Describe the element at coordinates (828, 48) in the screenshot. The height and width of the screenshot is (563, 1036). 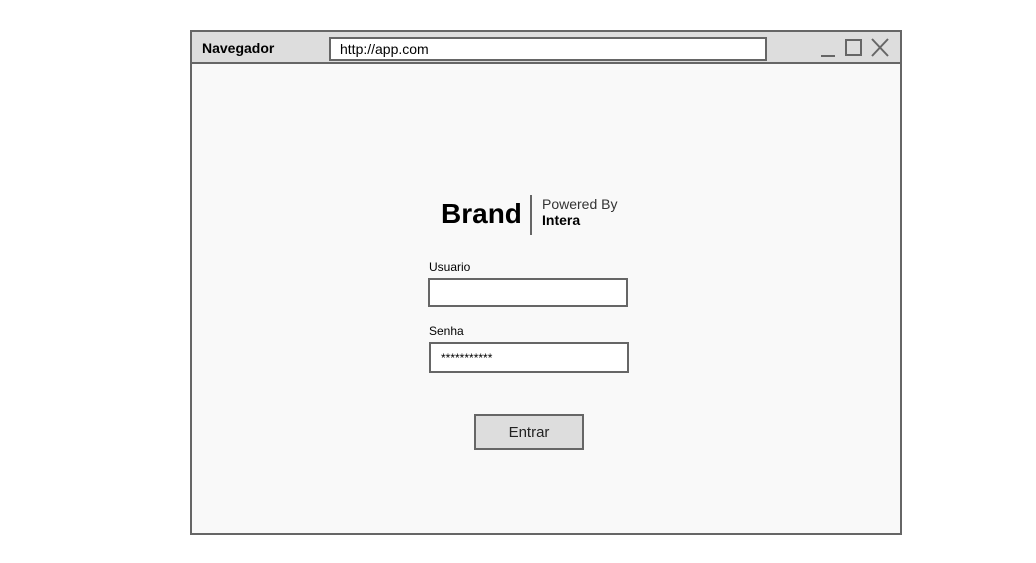
I see `minimize-icon` at that location.